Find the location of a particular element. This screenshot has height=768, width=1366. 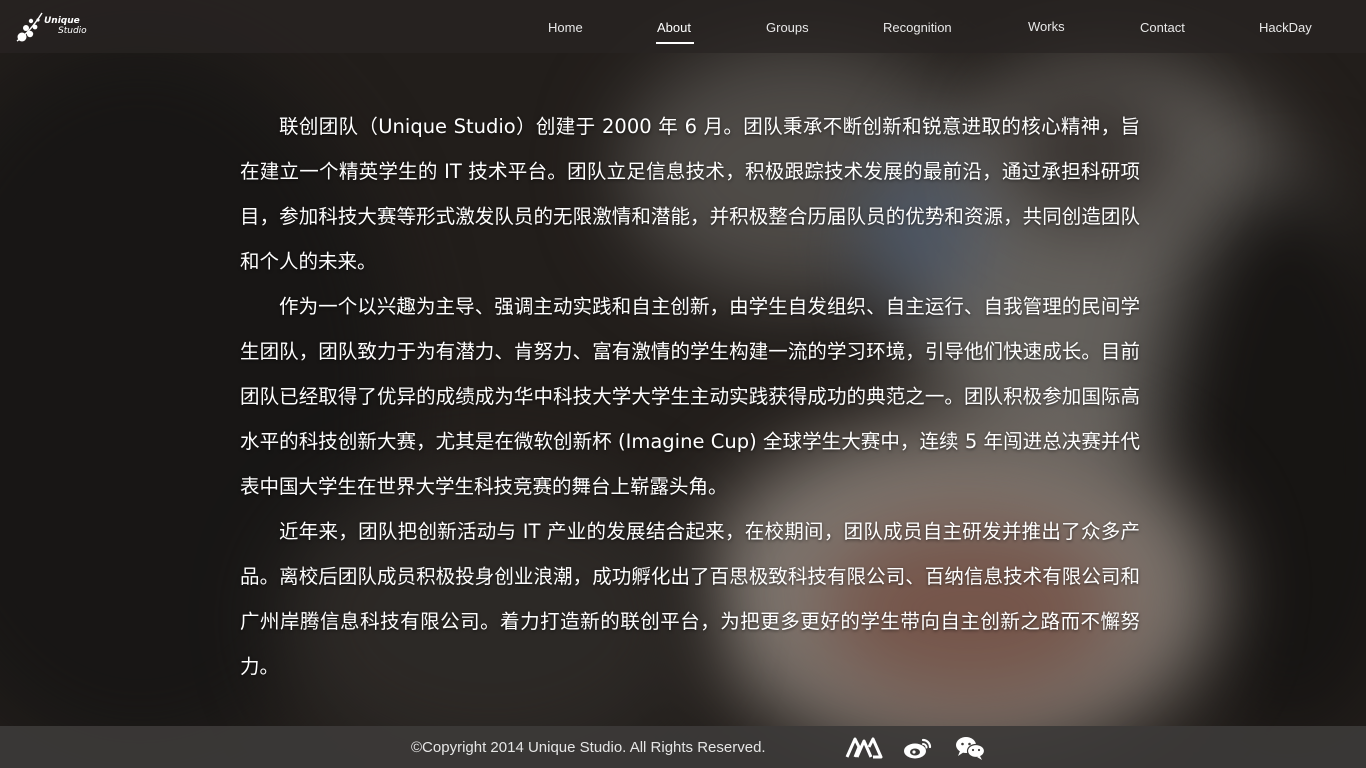

site-logo: Unique Studio is located at coordinates (54, 27).